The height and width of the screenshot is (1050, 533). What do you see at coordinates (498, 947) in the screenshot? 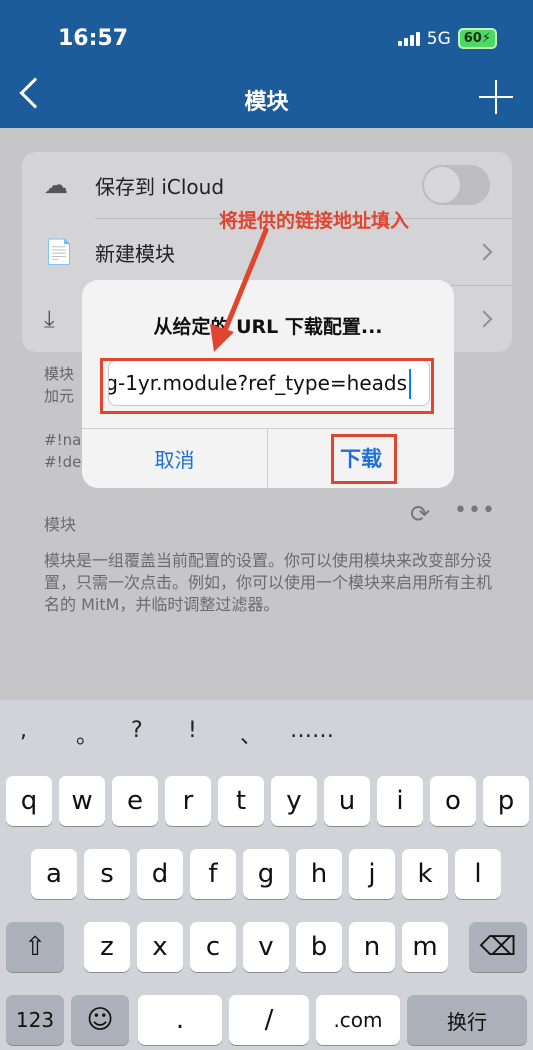
I see `delete-icon: ⌫` at bounding box center [498, 947].